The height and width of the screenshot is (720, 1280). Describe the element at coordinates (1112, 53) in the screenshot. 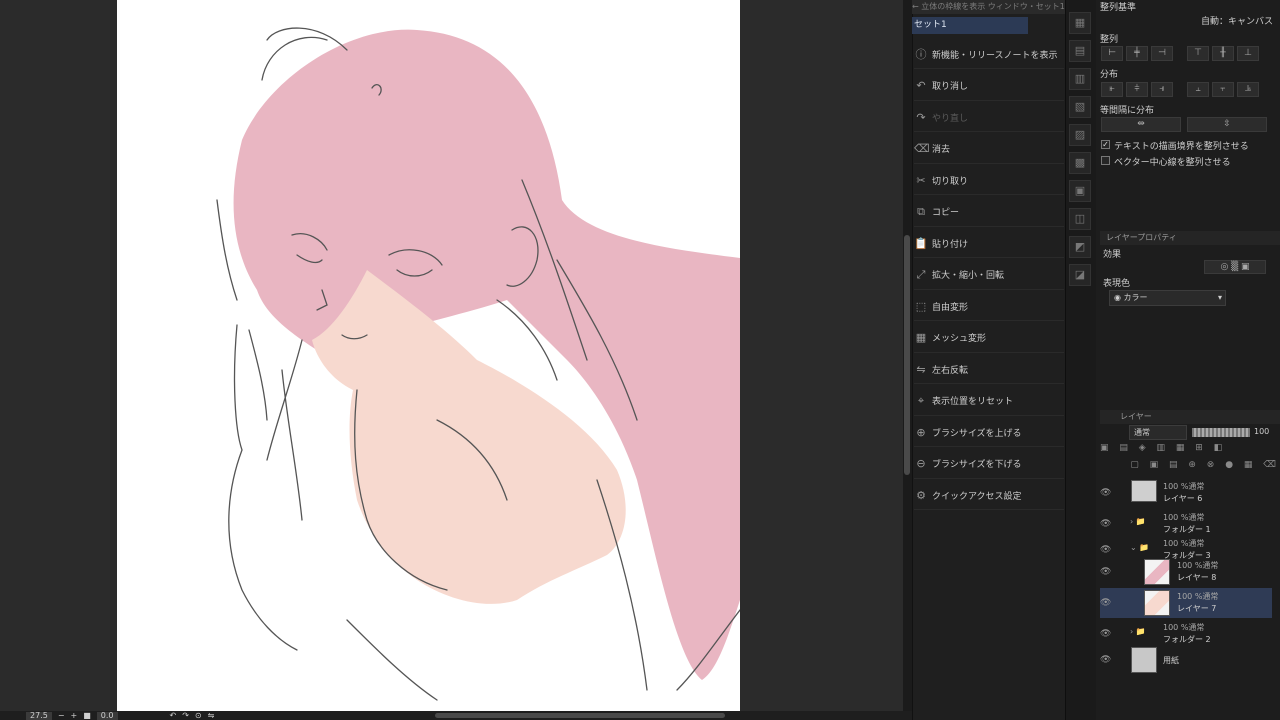

I see `align-left-icon: ⊢` at that location.